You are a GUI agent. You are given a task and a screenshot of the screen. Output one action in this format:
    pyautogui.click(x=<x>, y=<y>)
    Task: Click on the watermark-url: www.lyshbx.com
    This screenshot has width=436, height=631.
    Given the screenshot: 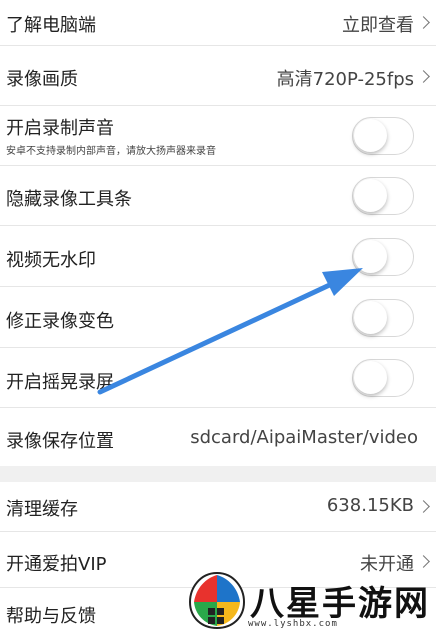 What is the action you would take?
    pyautogui.click(x=293, y=624)
    